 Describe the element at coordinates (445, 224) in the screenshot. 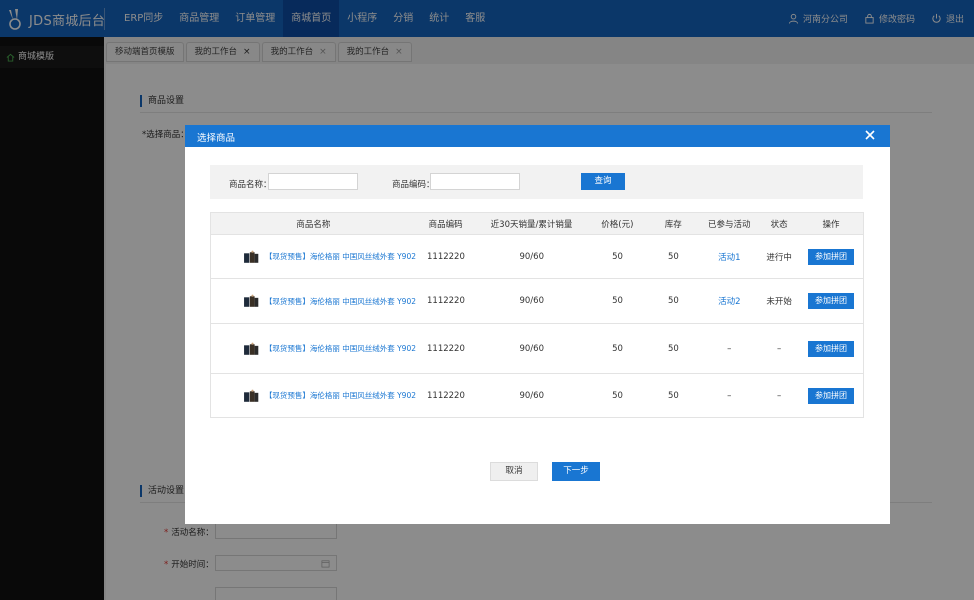

I see `column-header-code: 商品编码` at that location.